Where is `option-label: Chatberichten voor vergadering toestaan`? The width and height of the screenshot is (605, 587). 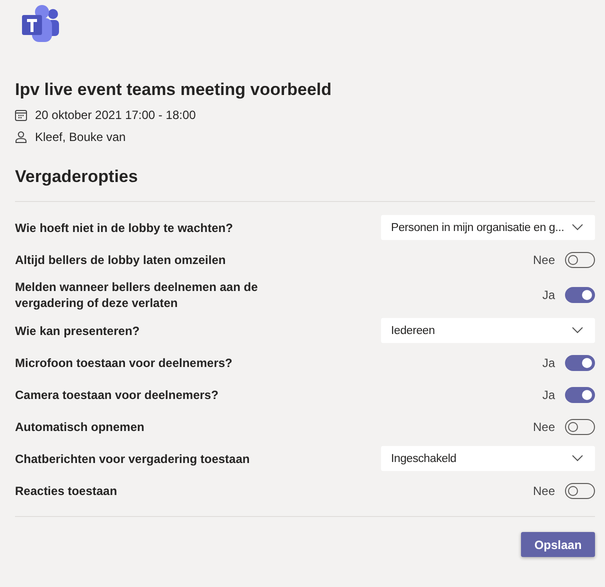 option-label: Chatberichten voor vergadering toestaan is located at coordinates (133, 458).